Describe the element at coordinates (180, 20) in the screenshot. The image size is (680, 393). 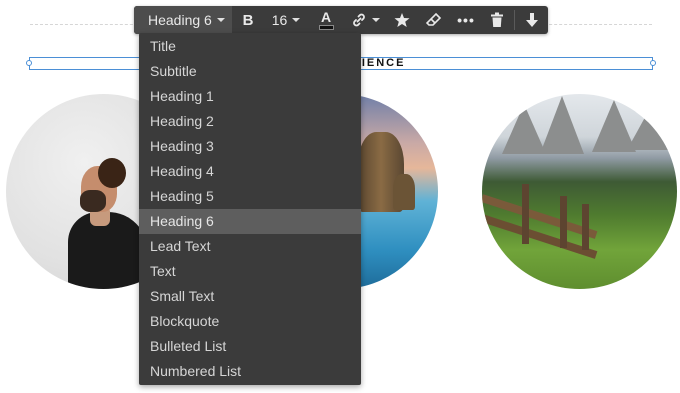
I see `text-style-label: Heading 6` at that location.